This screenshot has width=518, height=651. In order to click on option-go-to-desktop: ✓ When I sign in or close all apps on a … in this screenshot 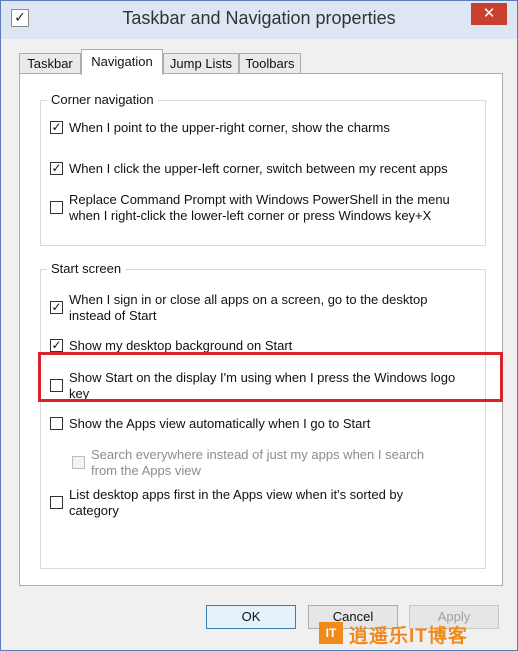, I will do `click(270, 309)`.